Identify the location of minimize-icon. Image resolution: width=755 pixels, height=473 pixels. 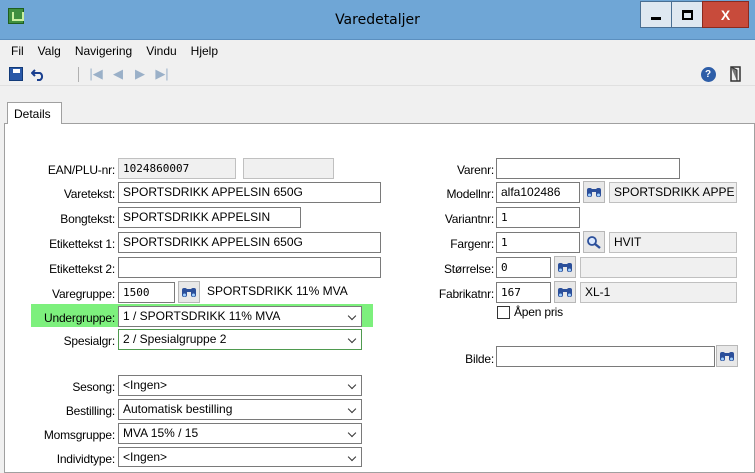
(656, 18).